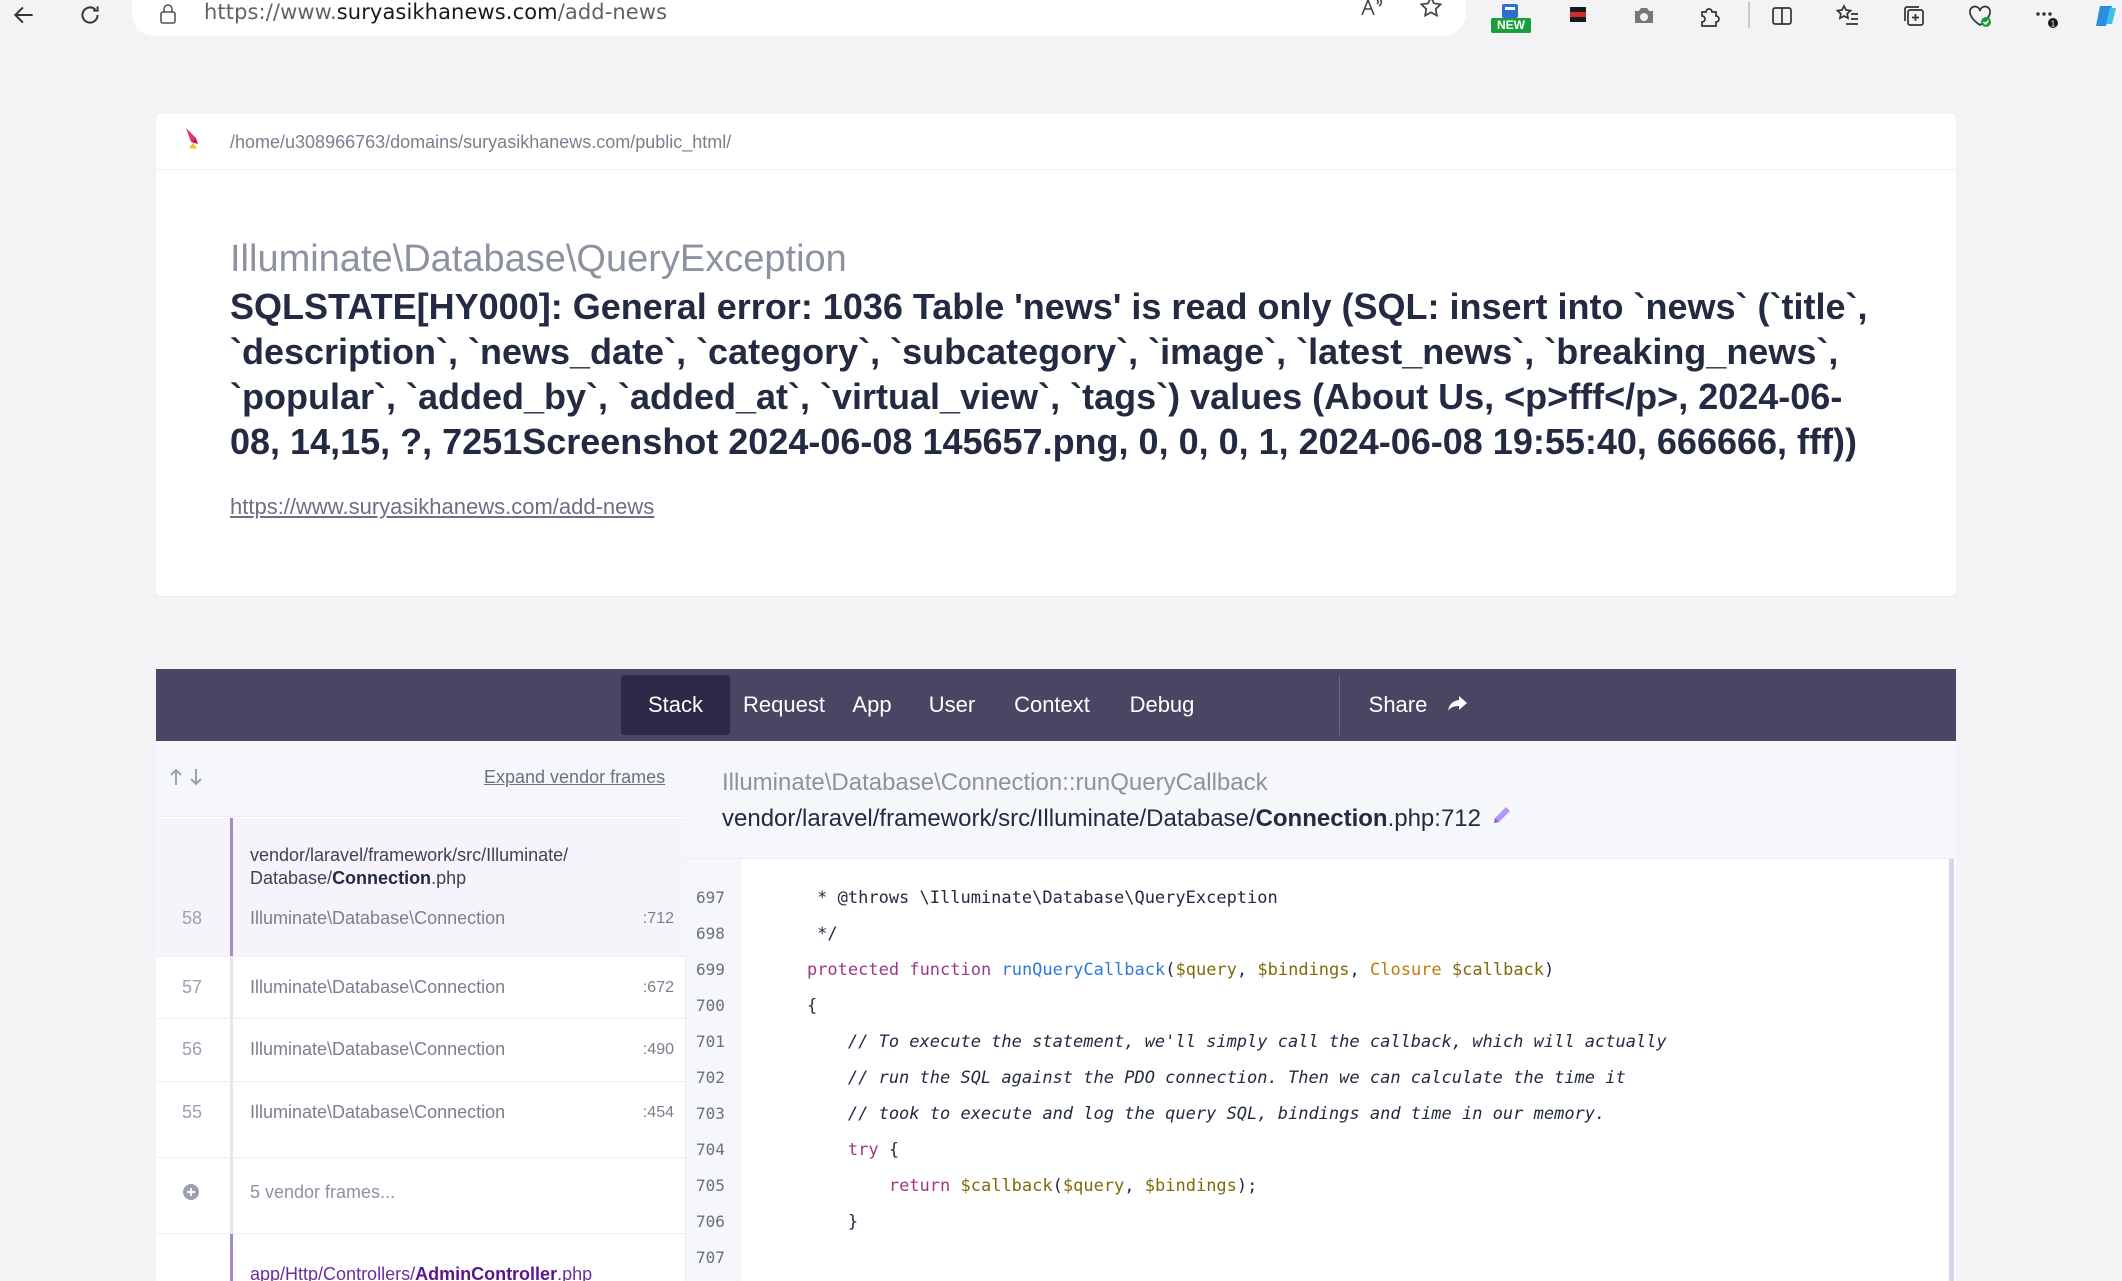 Image resolution: width=2122 pixels, height=1281 pixels. Describe the element at coordinates (421, 1257) in the screenshot. I see `stack-frame-app: app/Http/Controllers/AdminController.php` at that location.